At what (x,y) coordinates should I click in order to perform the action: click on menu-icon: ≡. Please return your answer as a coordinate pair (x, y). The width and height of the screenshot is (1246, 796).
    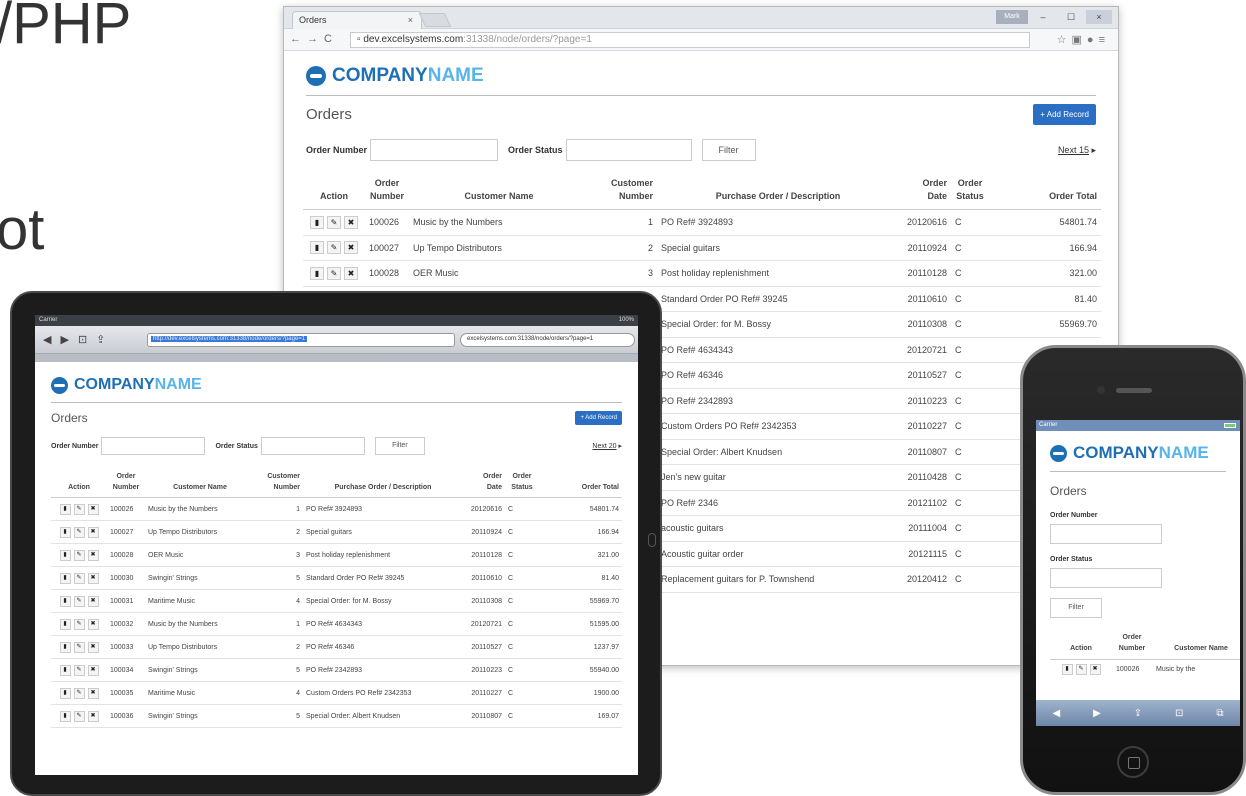
    Looking at the image, I should click on (1104, 40).